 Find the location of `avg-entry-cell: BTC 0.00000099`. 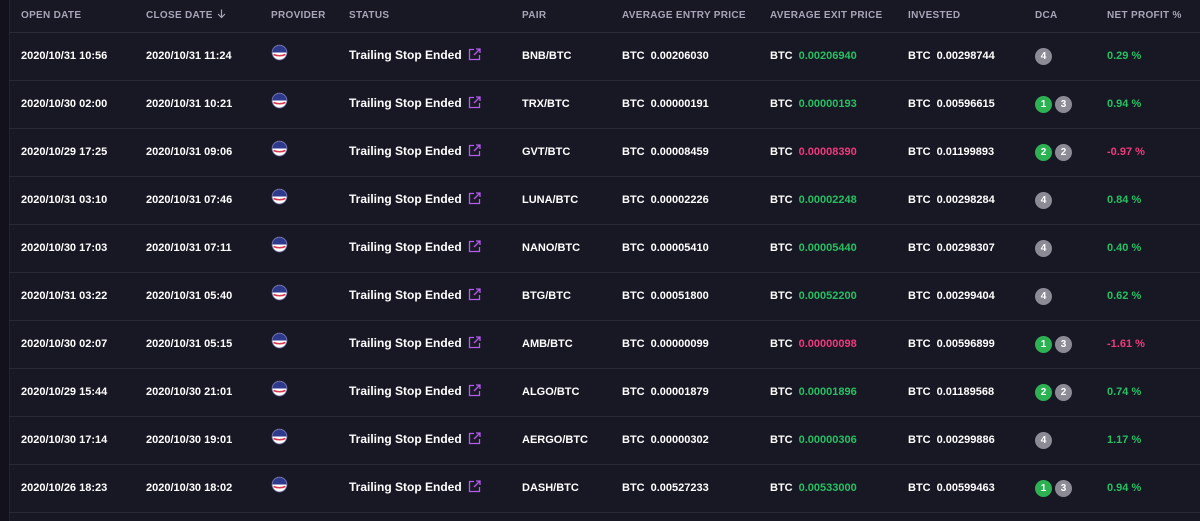

avg-entry-cell: BTC 0.00000099 is located at coordinates (684, 344).